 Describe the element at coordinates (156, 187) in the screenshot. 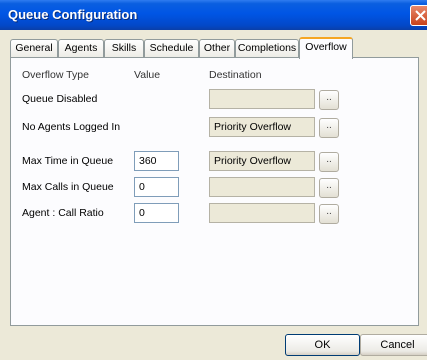

I see `max-calls-value-input: 0` at that location.